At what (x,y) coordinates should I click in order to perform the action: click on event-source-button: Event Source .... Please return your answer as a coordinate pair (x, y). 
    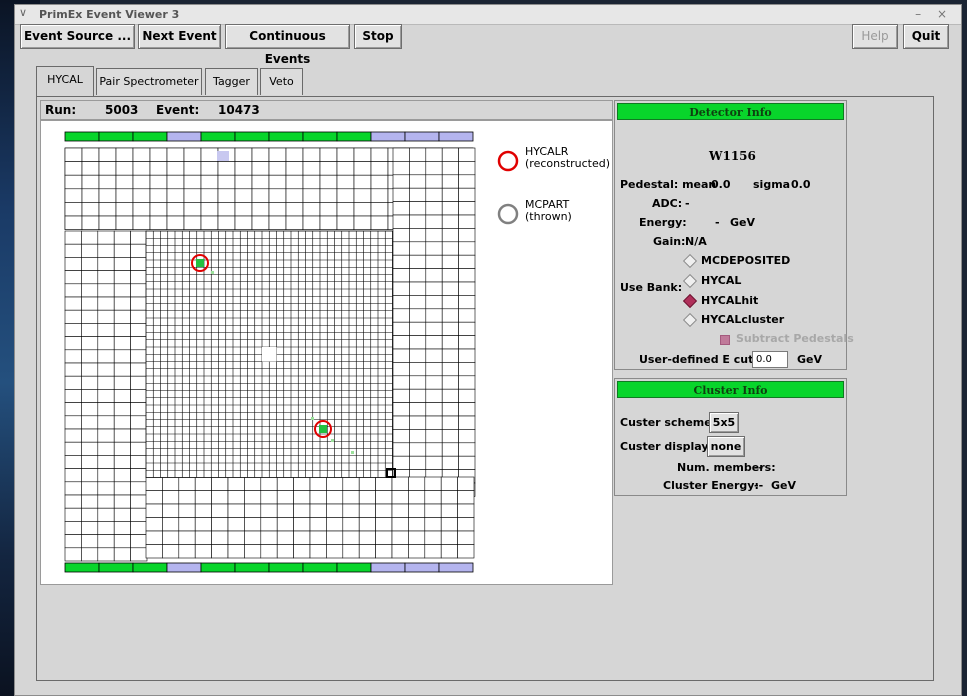
    Looking at the image, I should click on (77, 36).